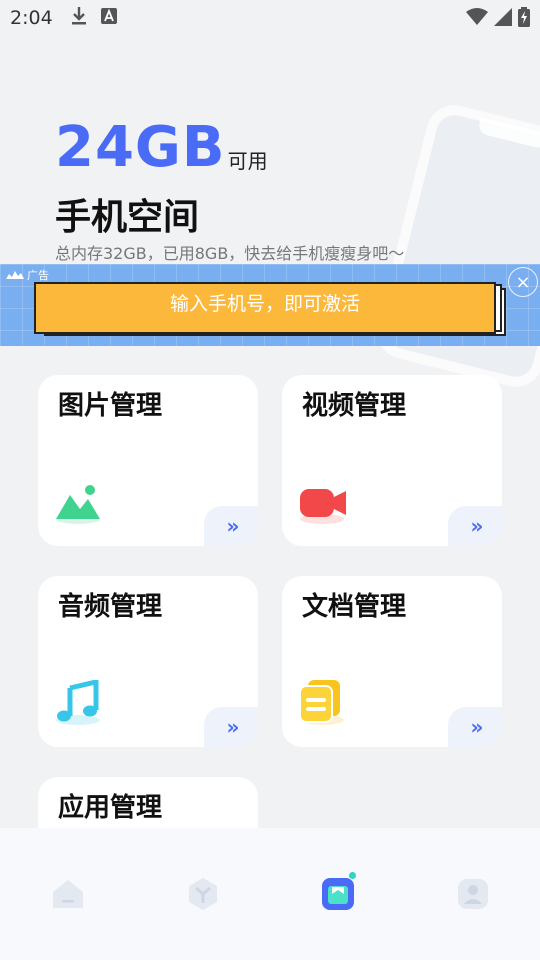 The height and width of the screenshot is (960, 540). What do you see at coordinates (270, 894) in the screenshot?
I see `bottom-nav` at bounding box center [270, 894].